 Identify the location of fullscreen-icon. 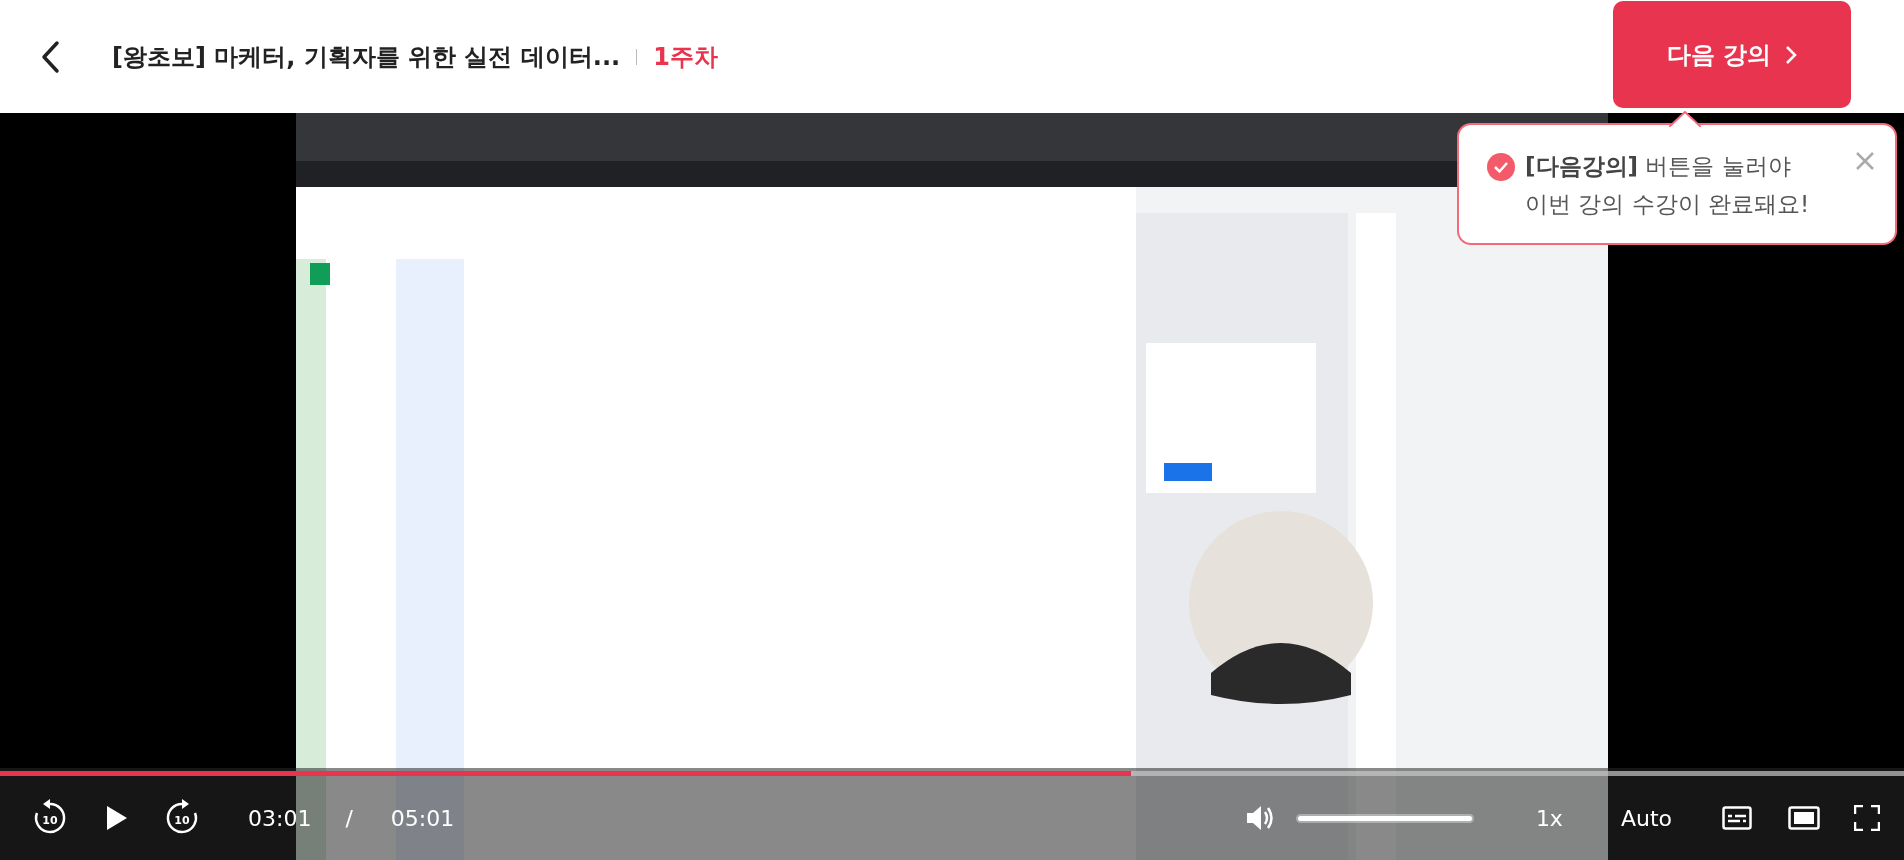
(1867, 818).